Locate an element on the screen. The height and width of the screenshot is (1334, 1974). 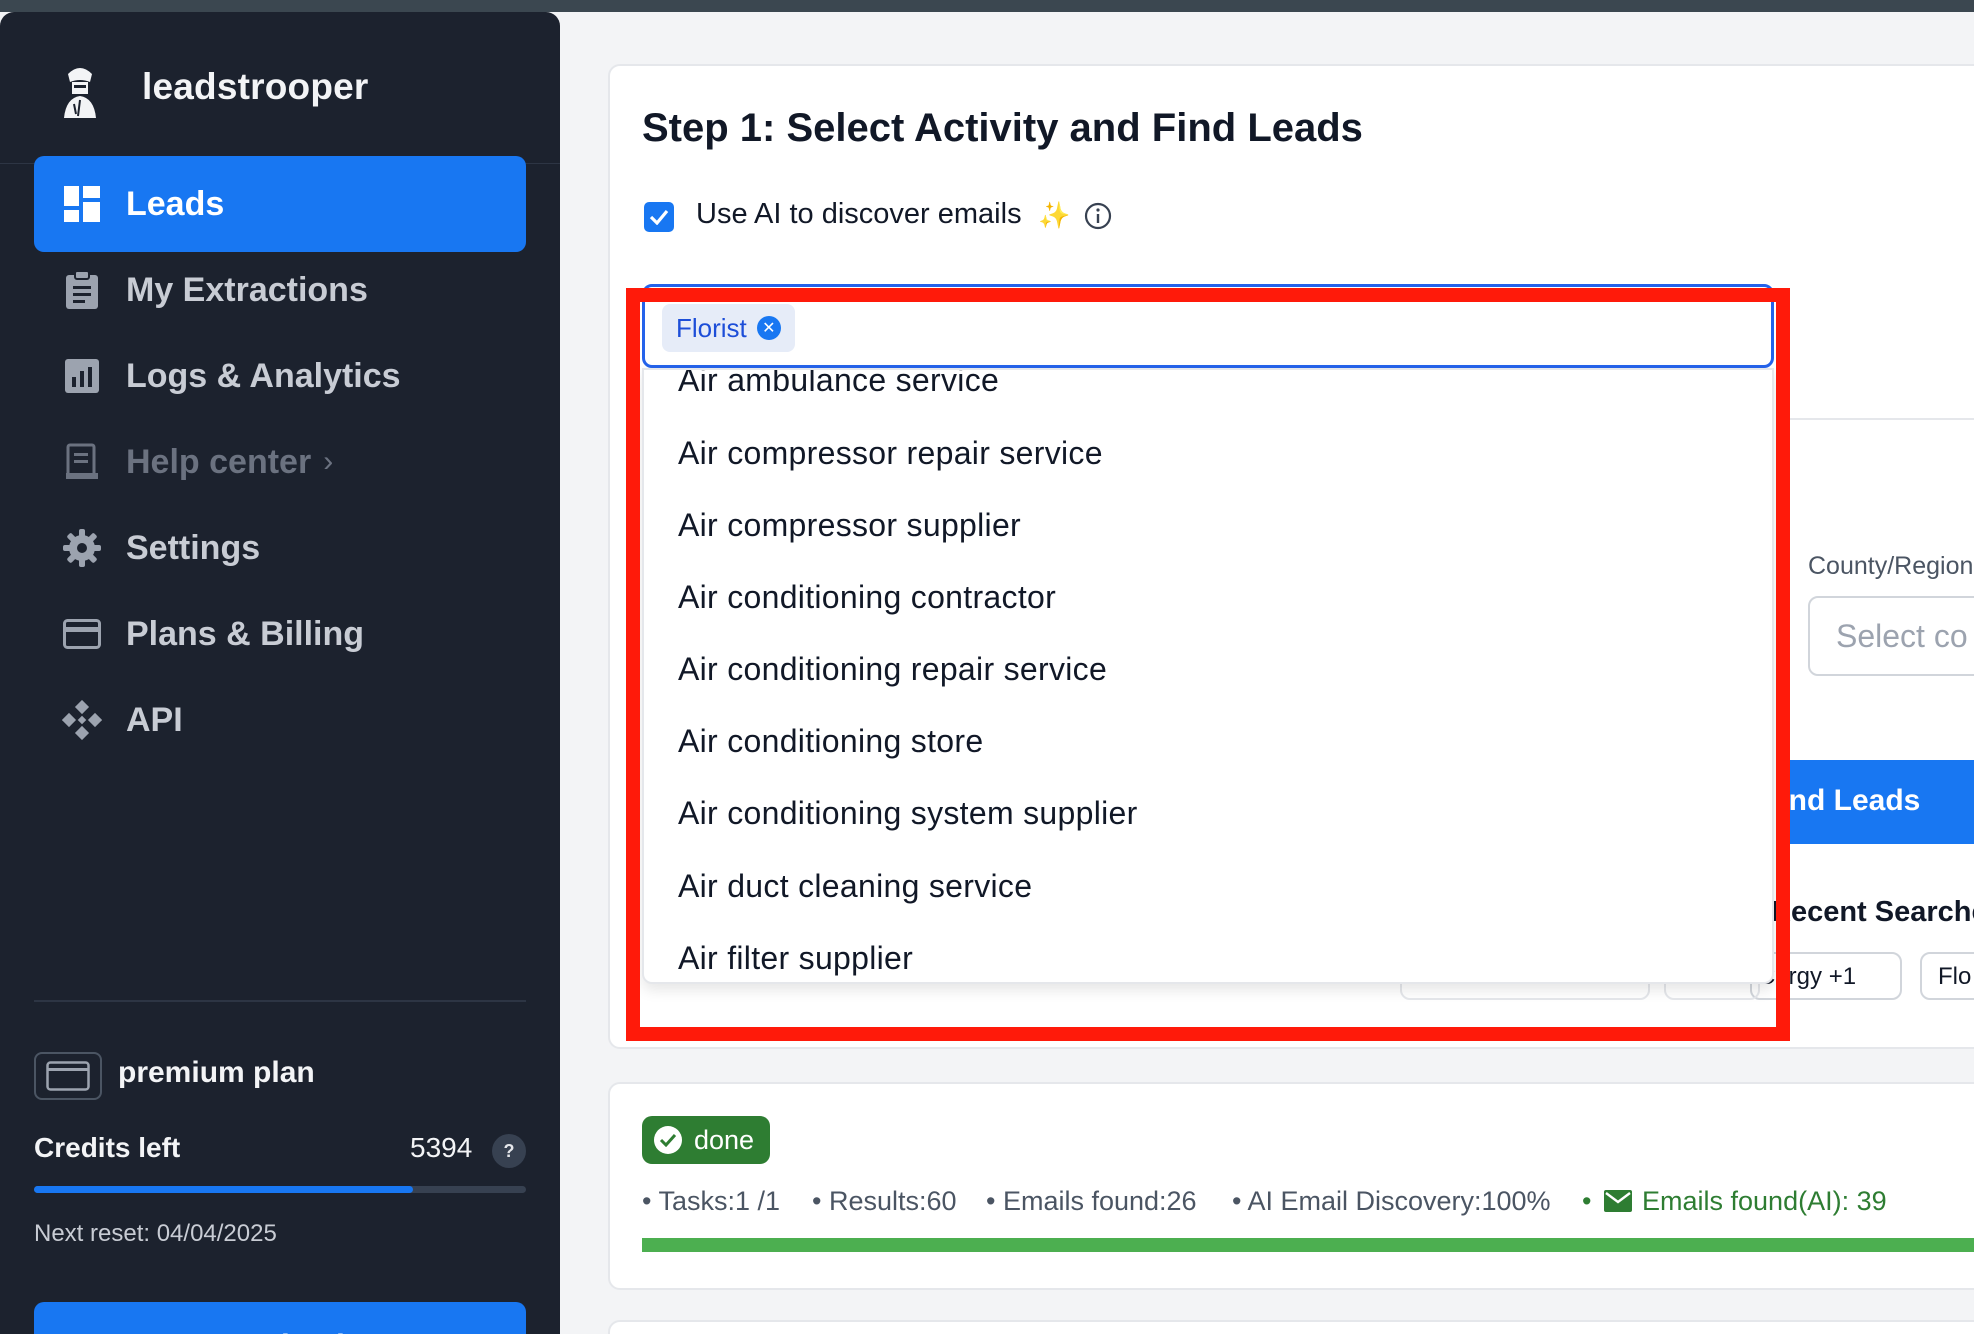
find-leads-button: Find Leads is located at coordinates (1876, 802).